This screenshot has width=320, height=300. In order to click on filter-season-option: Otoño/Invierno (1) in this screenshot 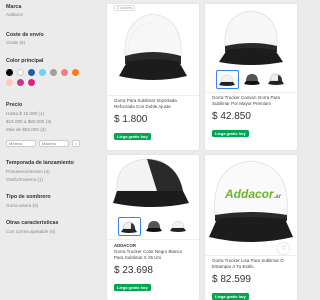, I will do `click(24, 179)`.